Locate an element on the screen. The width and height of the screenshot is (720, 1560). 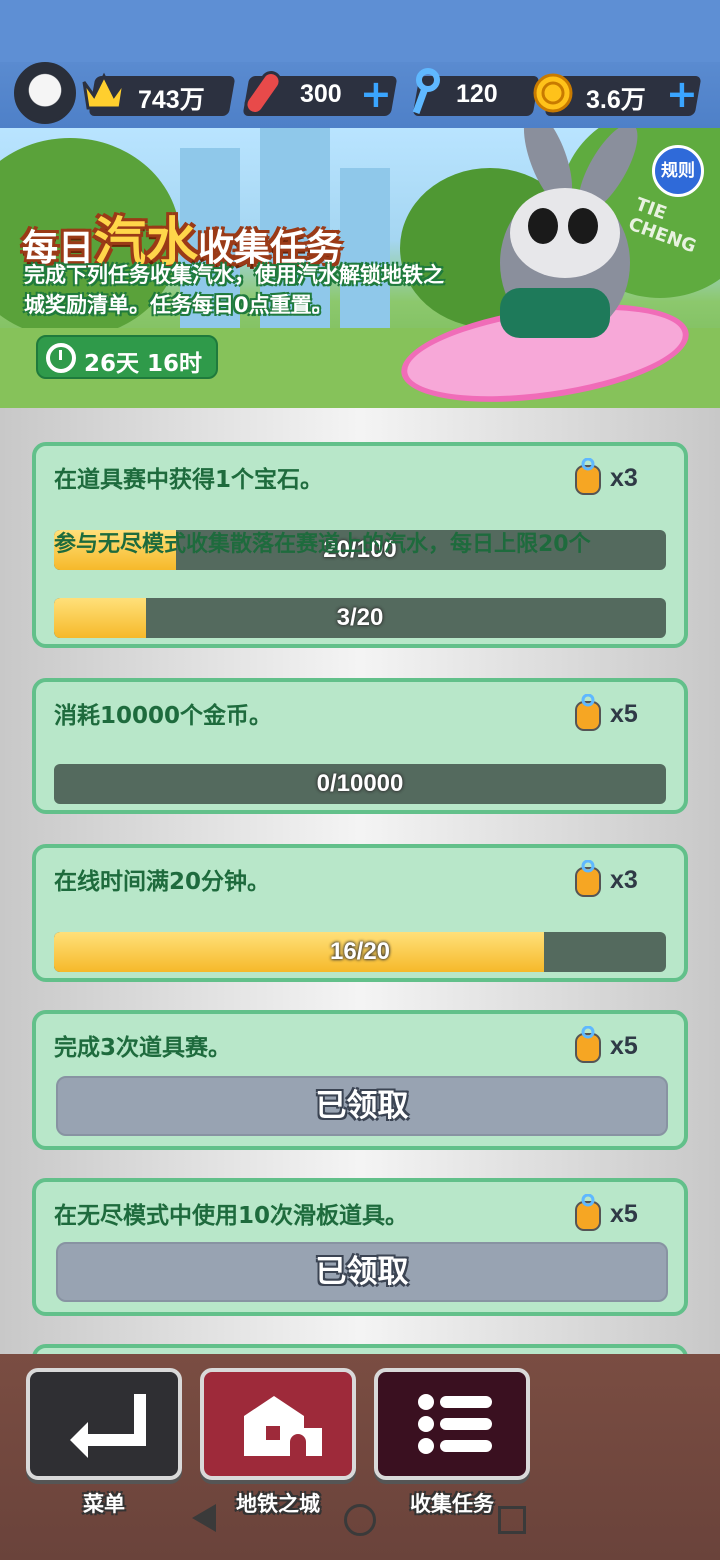
bottom-navigation: 菜单 地铁之城 收集任务 is located at coordinates (360, 1457).